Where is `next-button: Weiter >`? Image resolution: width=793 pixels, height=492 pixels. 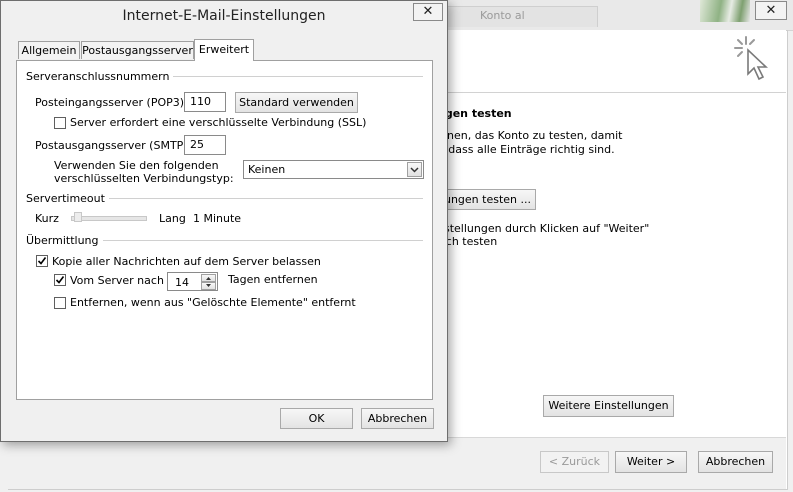 next-button: Weiter > is located at coordinates (651, 462).